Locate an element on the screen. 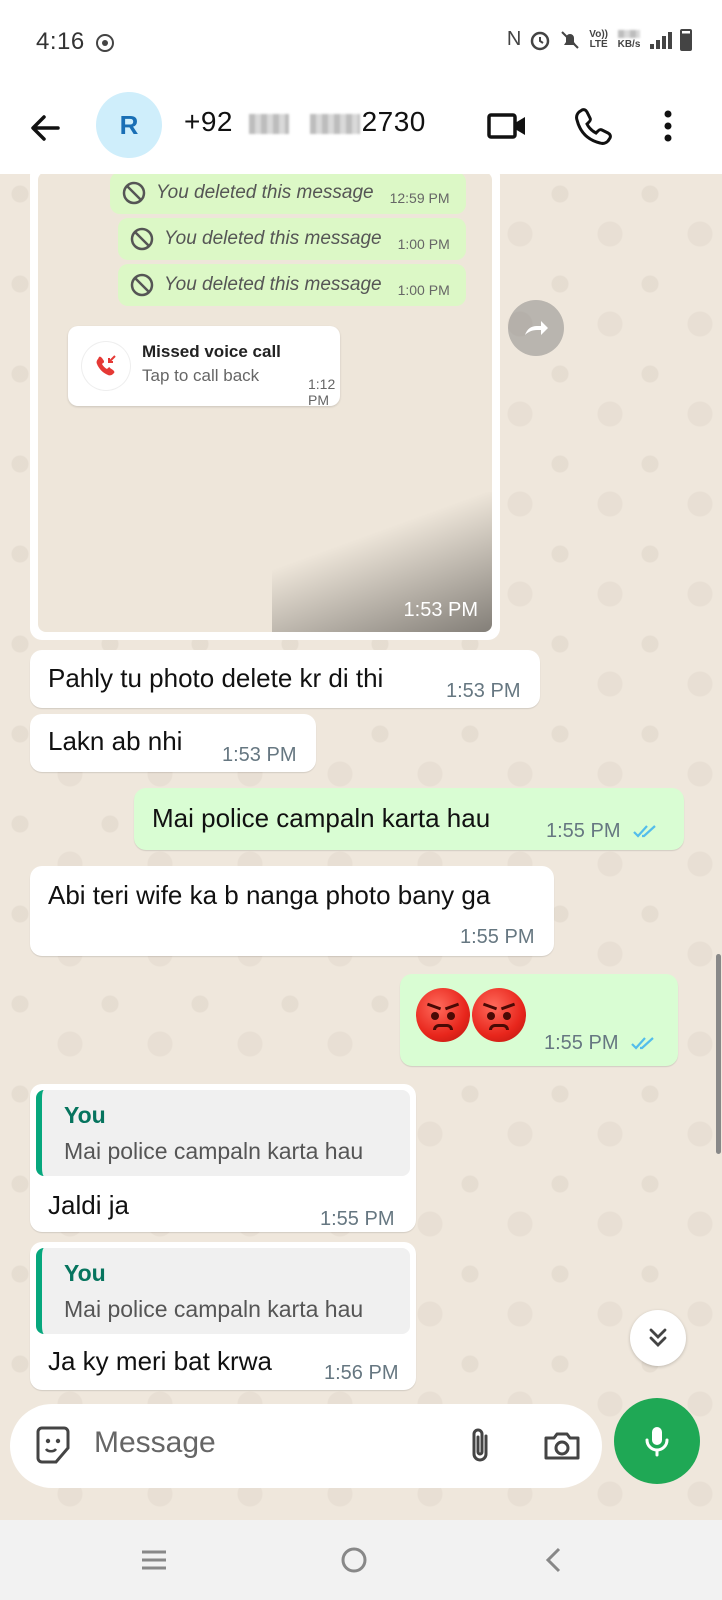 The height and width of the screenshot is (1600, 722). double-chevron-down-icon is located at coordinates (658, 1337).